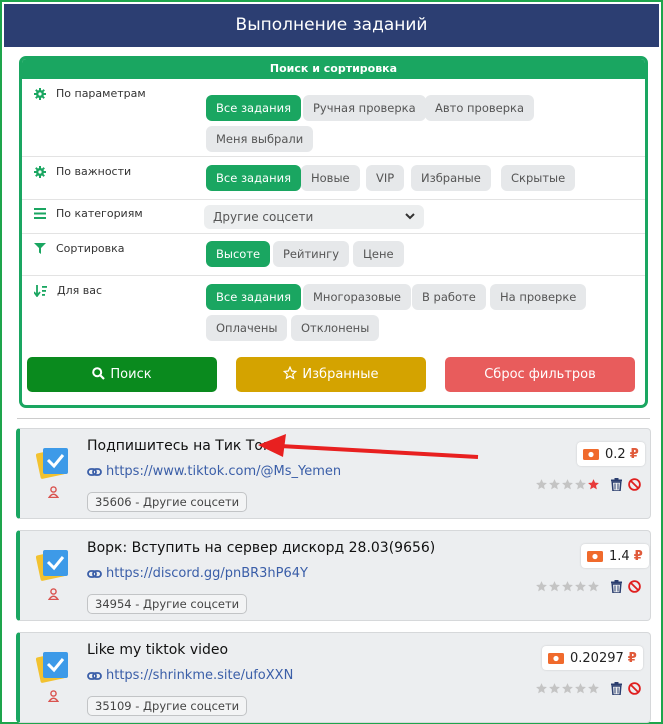 Image resolution: width=663 pixels, height=724 pixels. Describe the element at coordinates (157, 650) in the screenshot. I see `task-title: Like my tiktok video` at that location.